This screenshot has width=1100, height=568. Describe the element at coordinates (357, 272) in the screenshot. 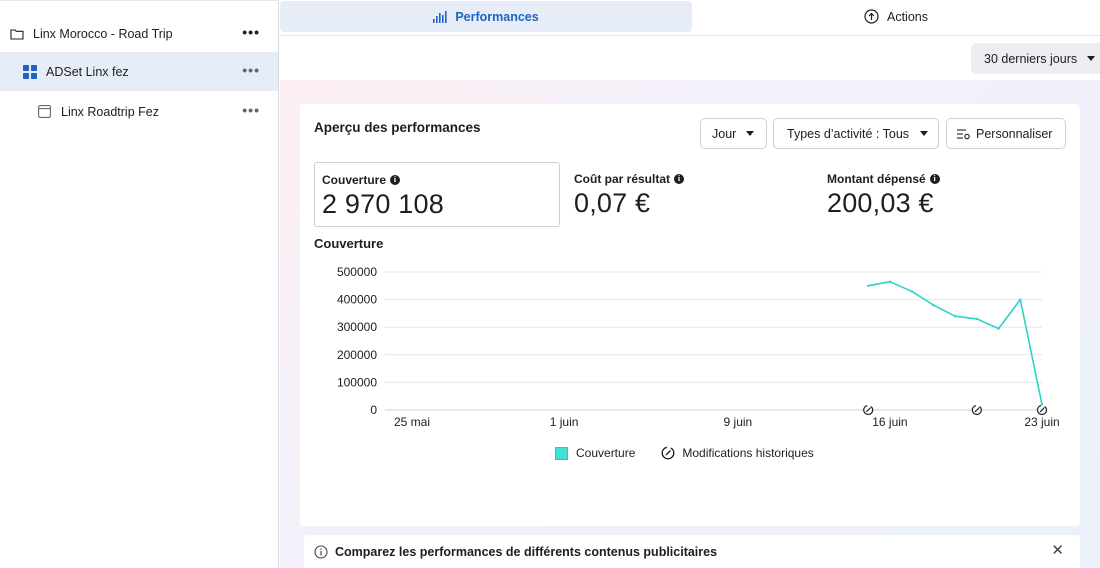

I see `y-tick-label: 500000` at that location.